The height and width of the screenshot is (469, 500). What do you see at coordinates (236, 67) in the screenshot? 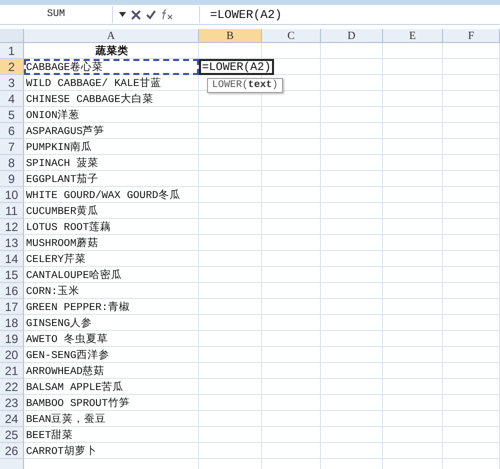
I see `cell-editor: =LOWER(A2)` at bounding box center [236, 67].